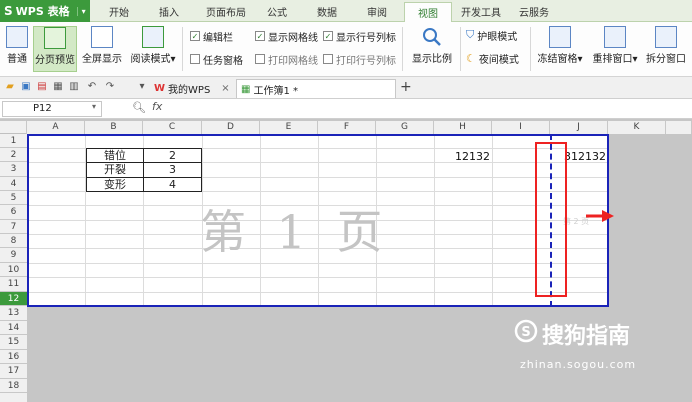  Describe the element at coordinates (139, 107) in the screenshot. I see `magnifier-icon: 🔍︎` at that location.